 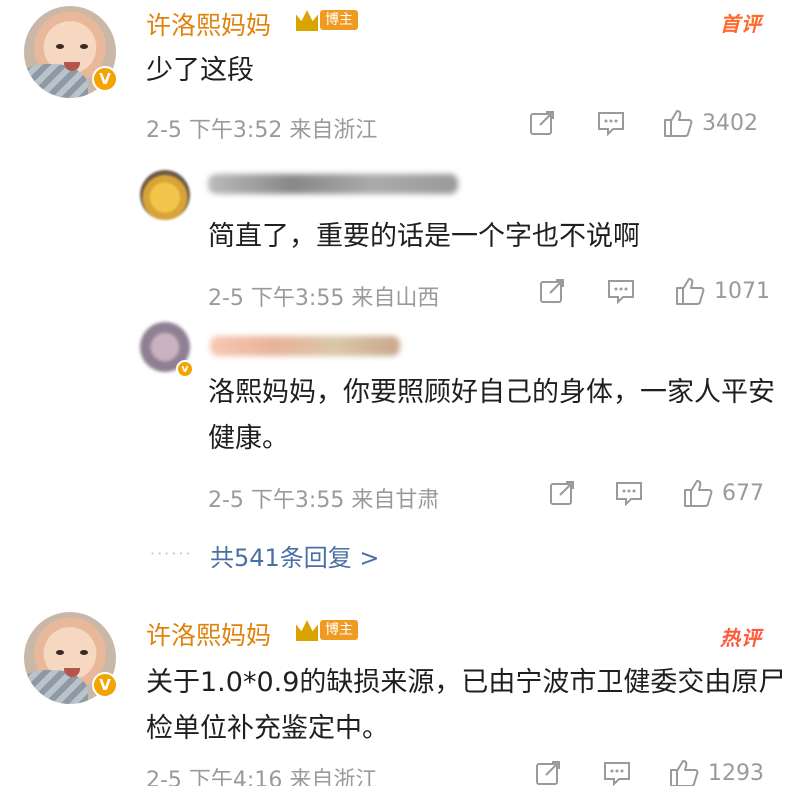 I want to click on more-replies-link: 共541条回复 >, so click(x=295, y=555).